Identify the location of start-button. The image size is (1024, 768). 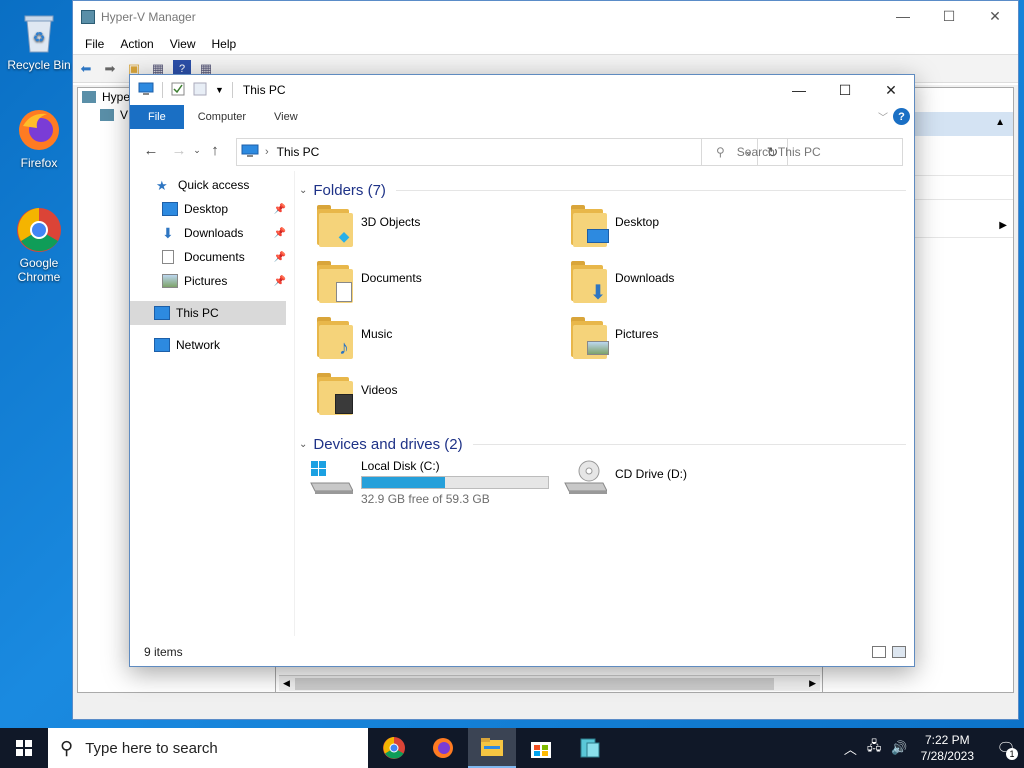
(24, 748).